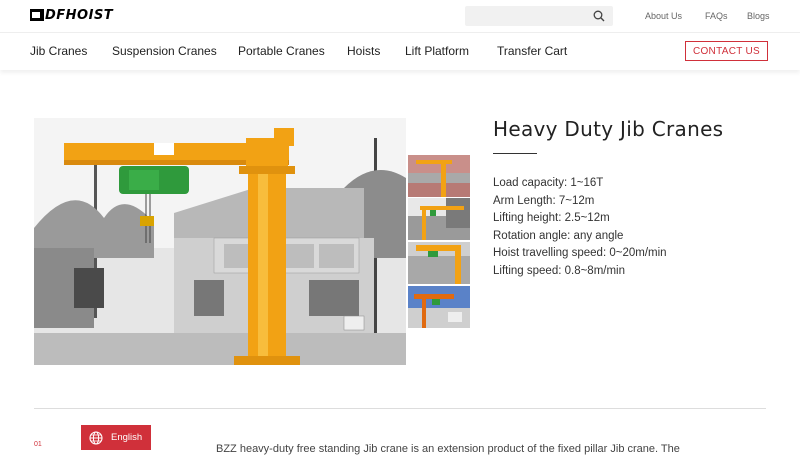 Image resolution: width=800 pixels, height=455 pixels. Describe the element at coordinates (531, 16) in the screenshot. I see `search-input` at that location.